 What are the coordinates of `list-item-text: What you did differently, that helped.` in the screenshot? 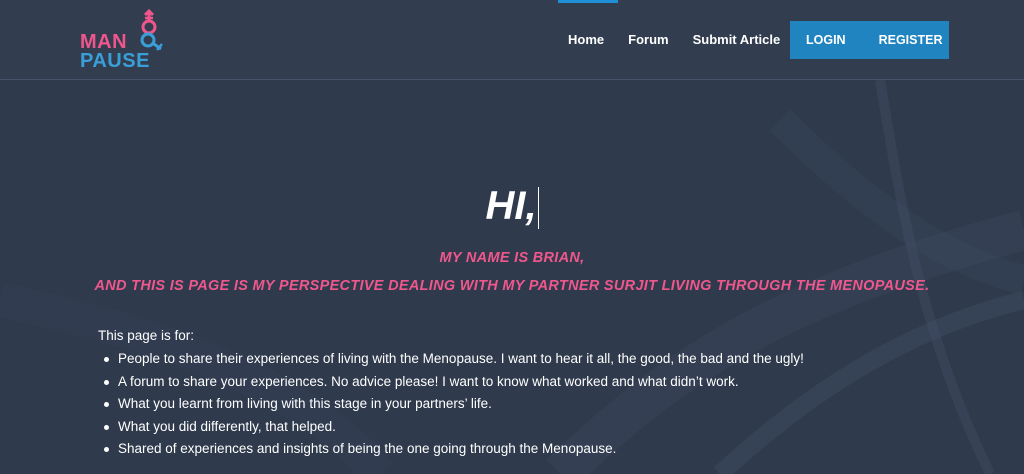 It's located at (227, 426).